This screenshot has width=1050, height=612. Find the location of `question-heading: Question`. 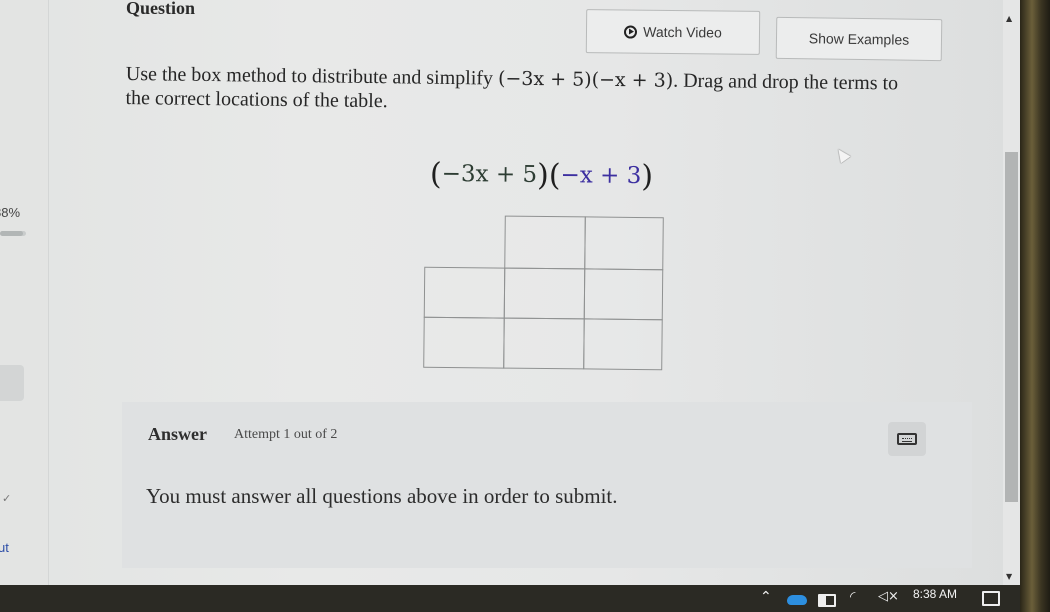

question-heading: Question is located at coordinates (161, 9).